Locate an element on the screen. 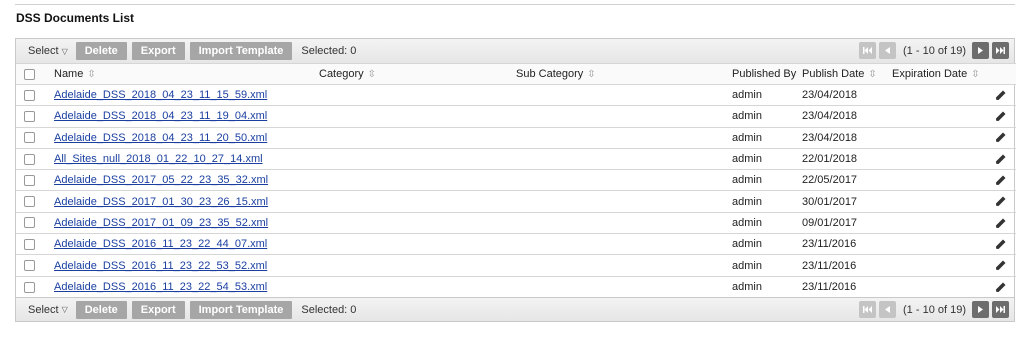  document-link: All_Sites_null_2018_01_22_10_27_14.xml is located at coordinates (158, 159).